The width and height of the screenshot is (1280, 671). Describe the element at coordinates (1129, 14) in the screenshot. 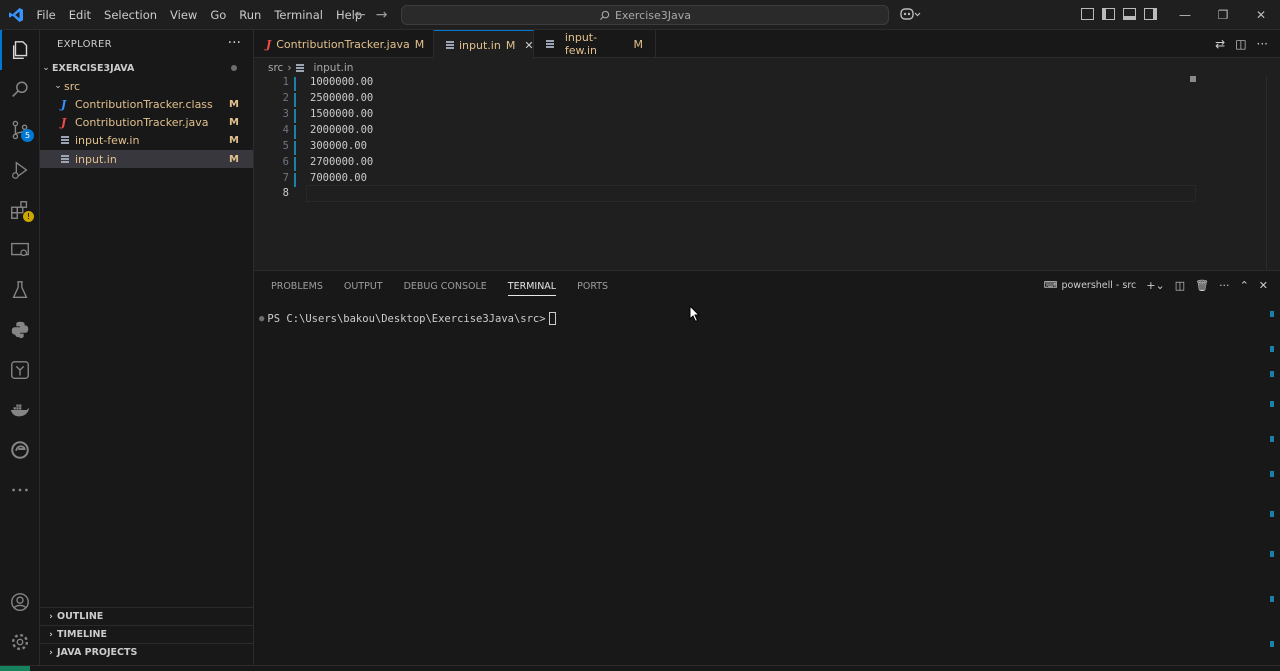

I see `toggle-panel-icon` at that location.